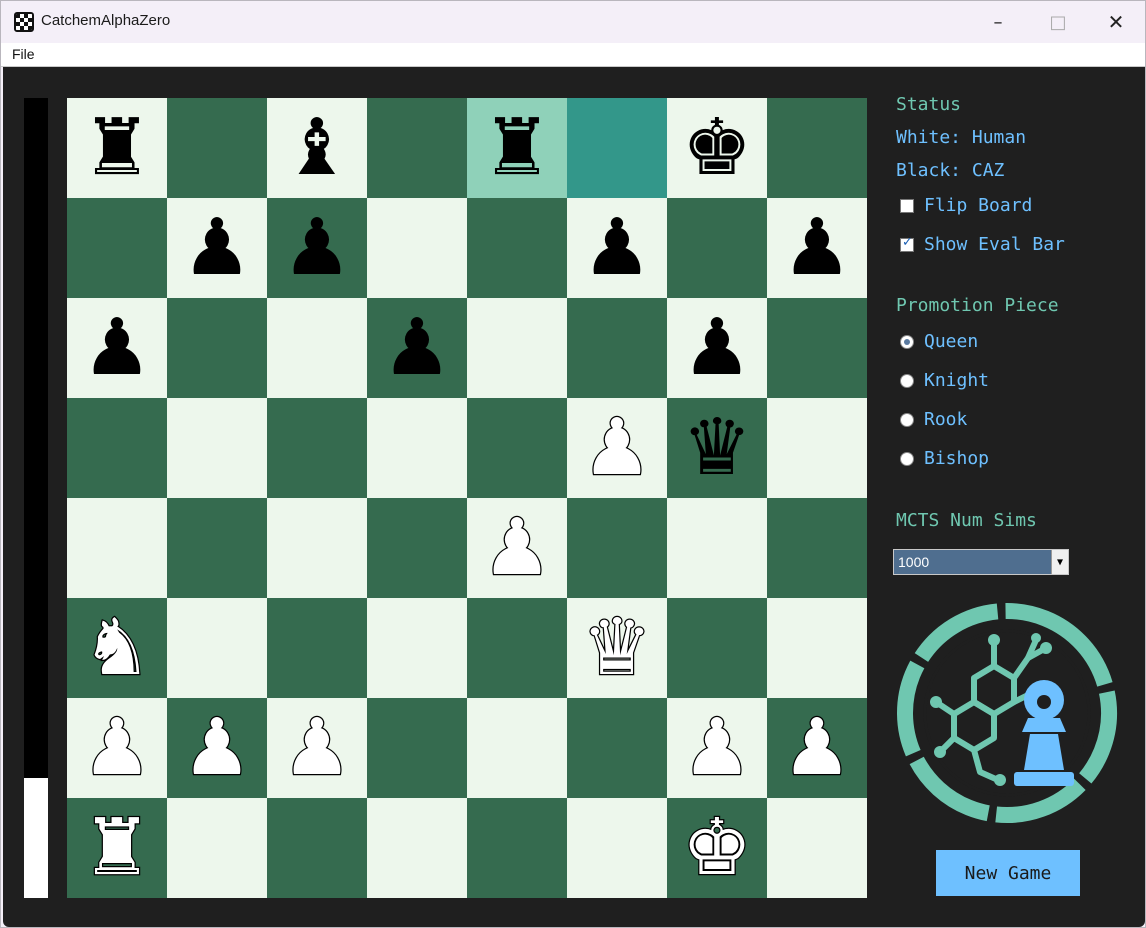  What do you see at coordinates (23, 54) in the screenshot?
I see `menu-file: File` at bounding box center [23, 54].